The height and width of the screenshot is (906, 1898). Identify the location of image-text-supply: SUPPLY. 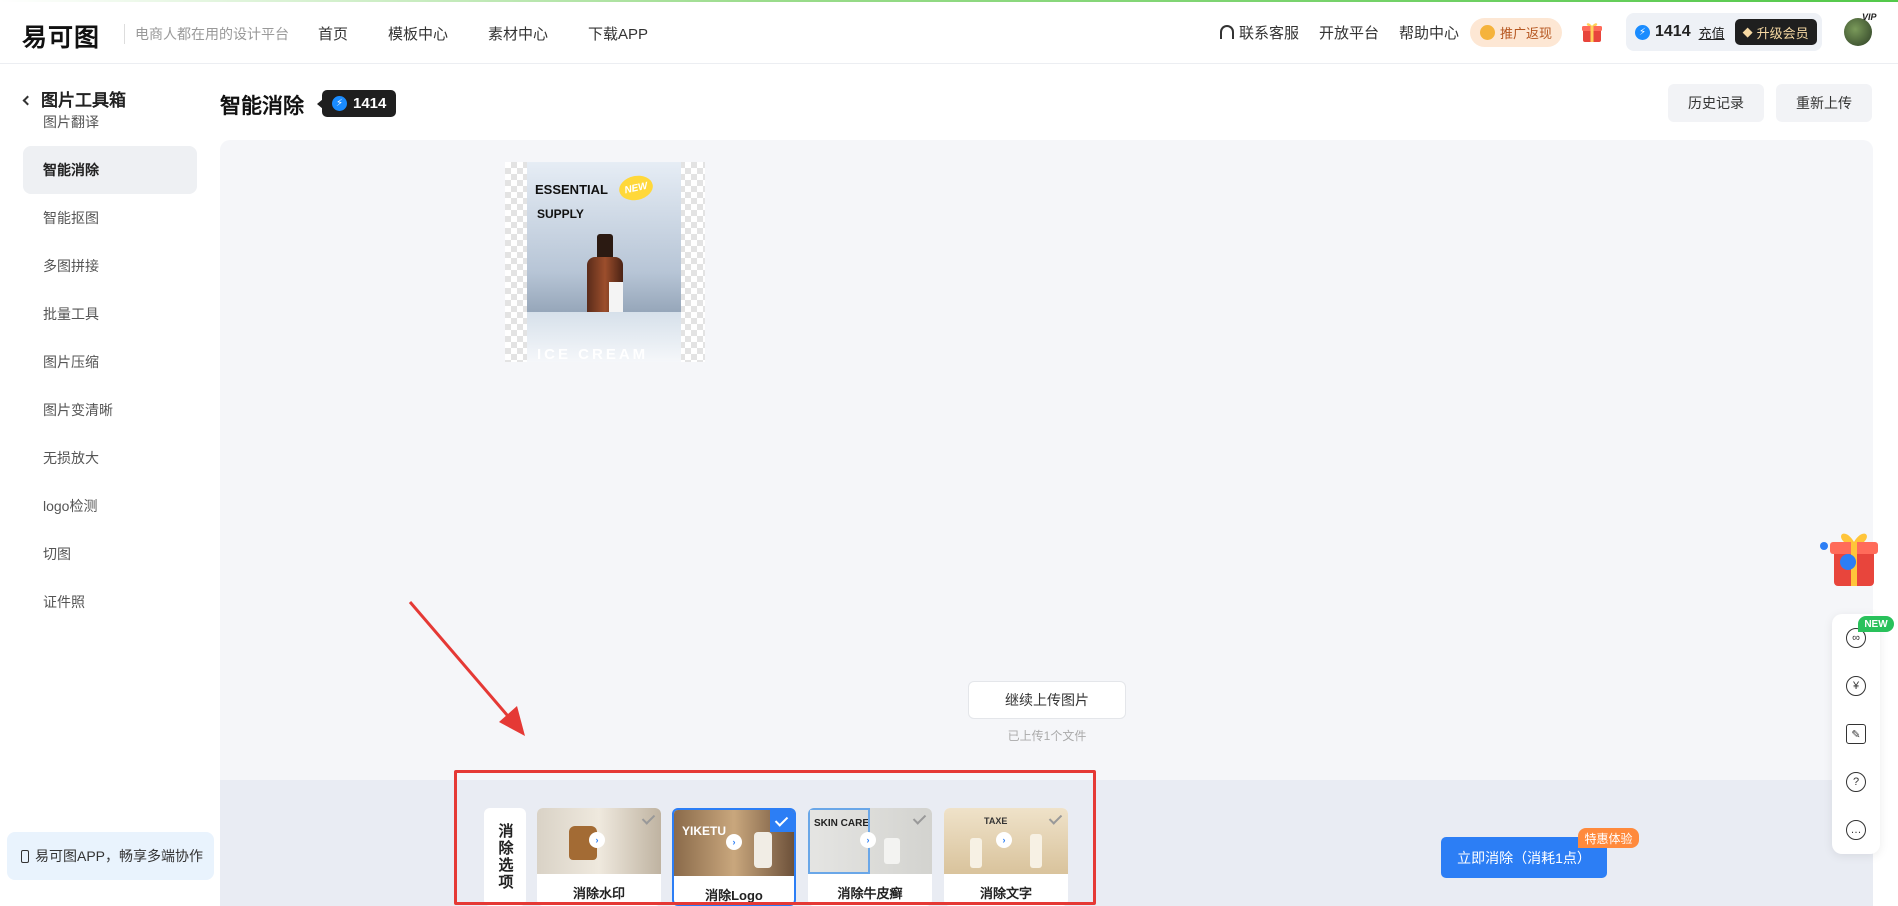
(560, 214).